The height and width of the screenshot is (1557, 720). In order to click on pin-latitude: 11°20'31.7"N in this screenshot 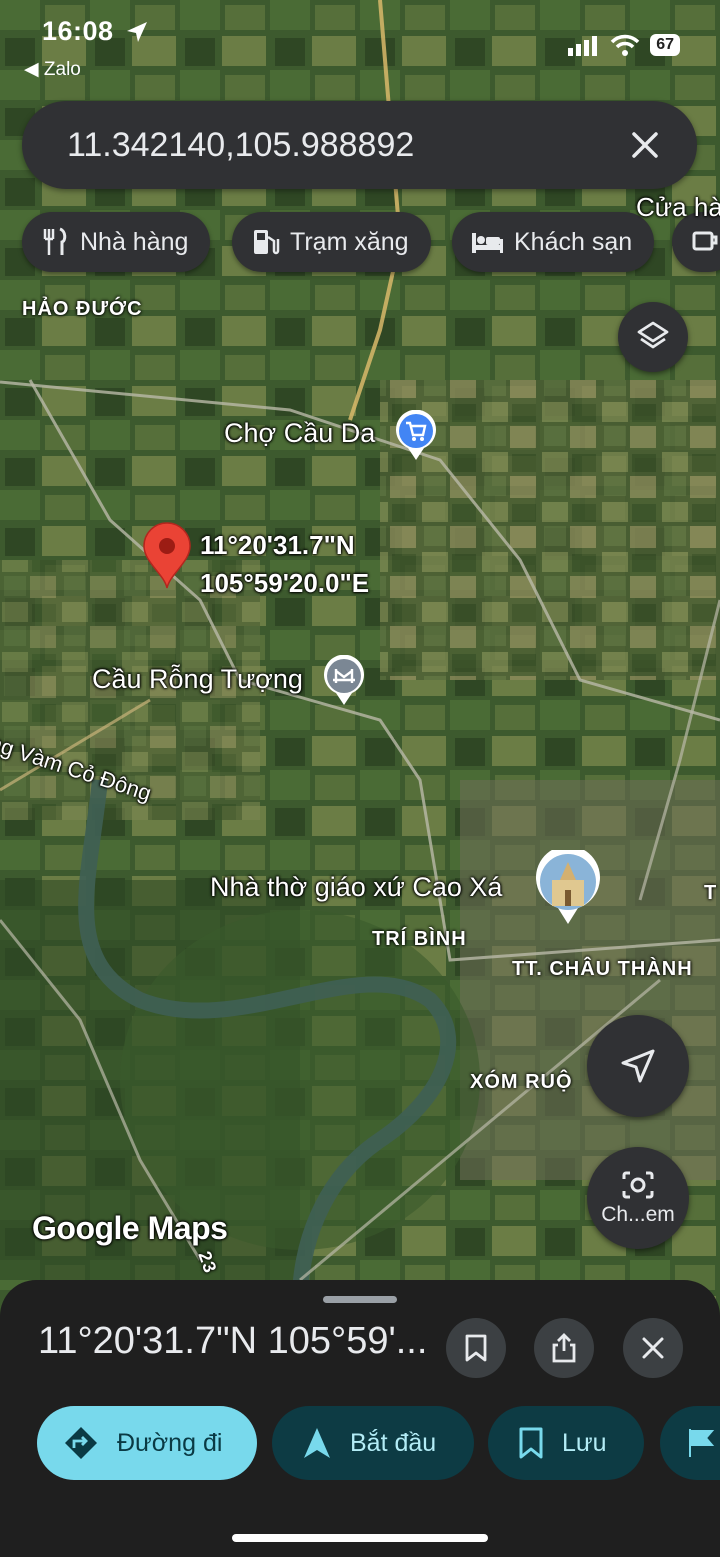, I will do `click(277, 545)`.